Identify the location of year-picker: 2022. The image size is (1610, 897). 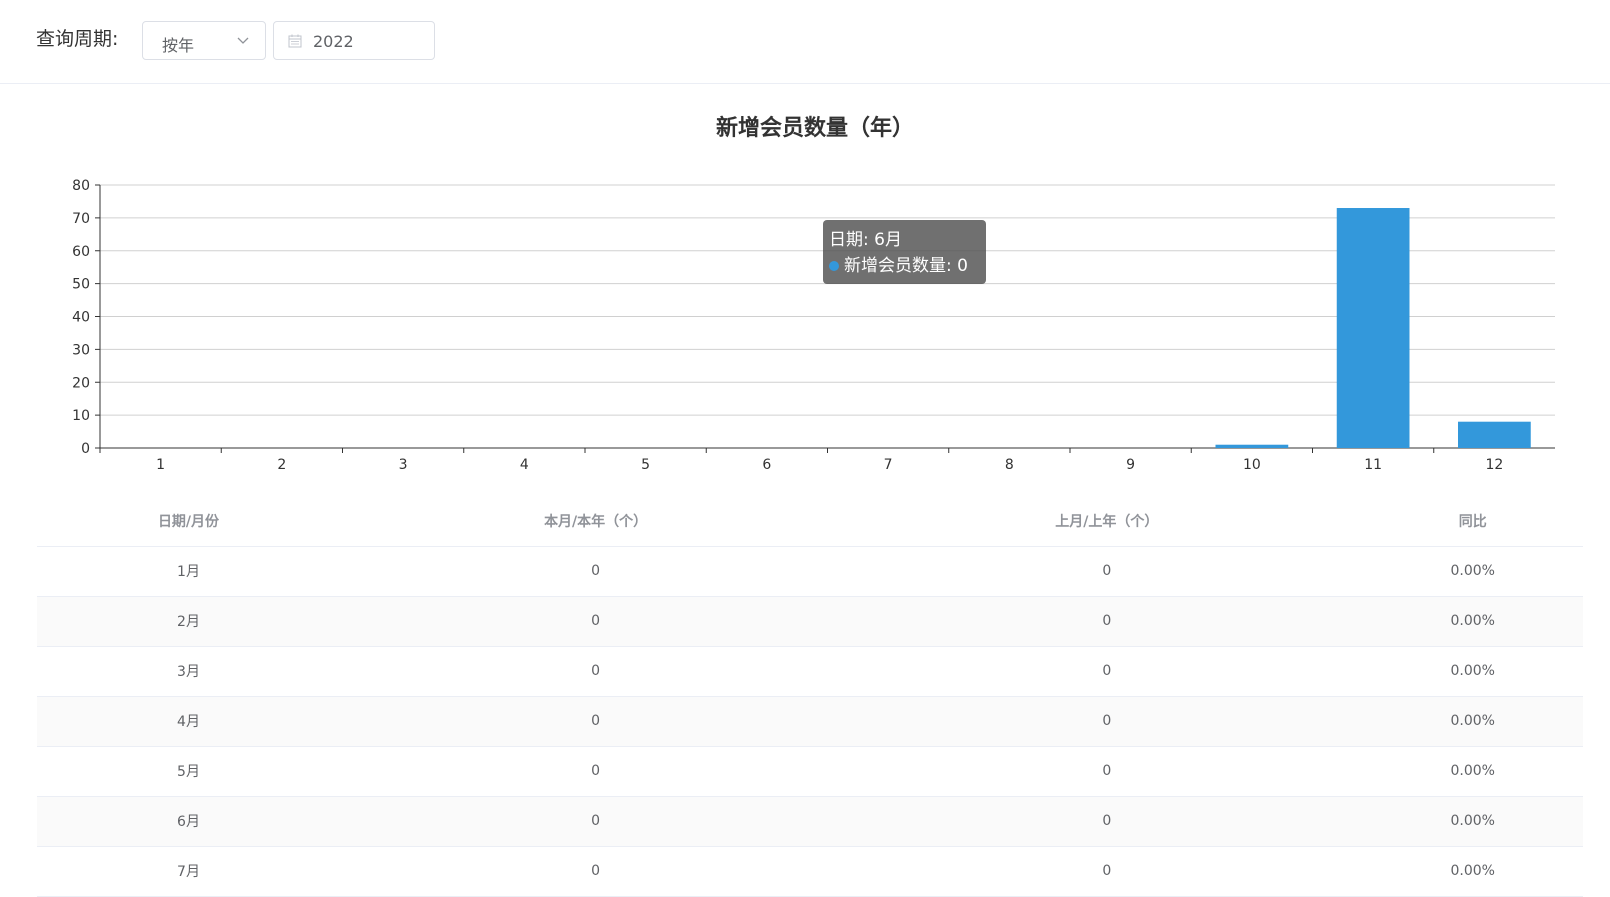
(354, 40).